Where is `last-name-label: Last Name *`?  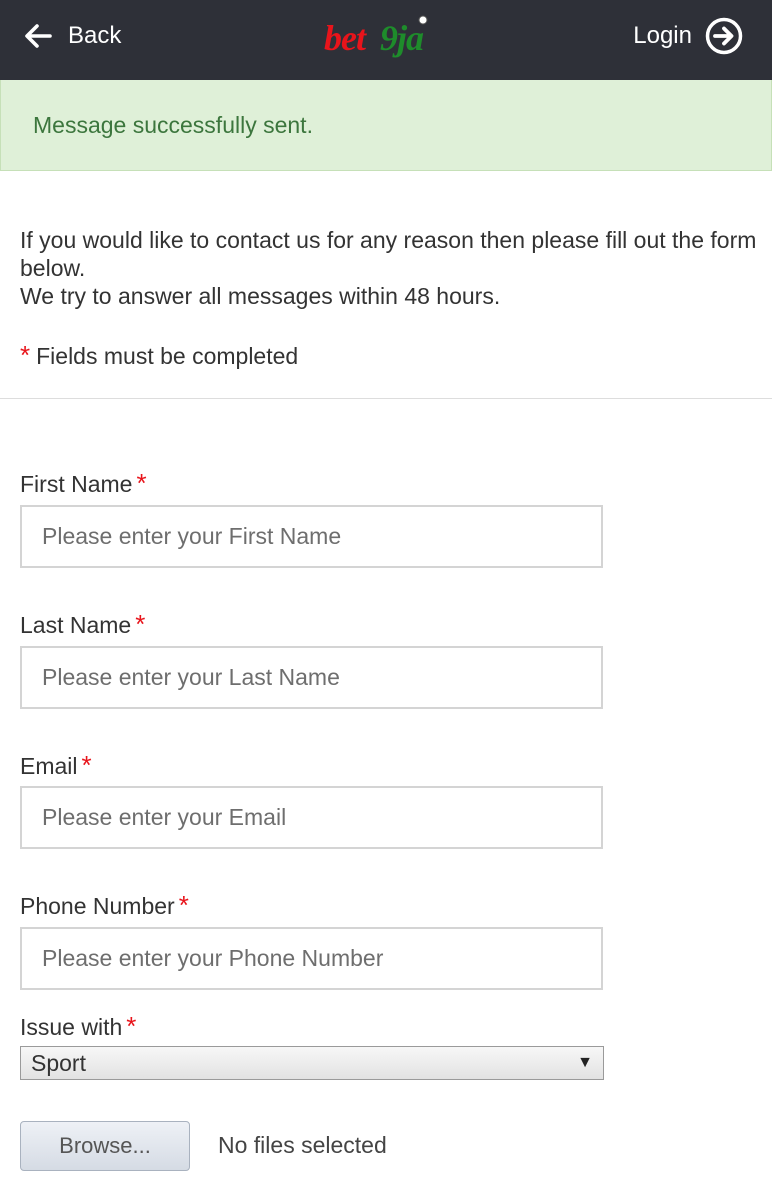 last-name-label: Last Name * is located at coordinates (82, 624).